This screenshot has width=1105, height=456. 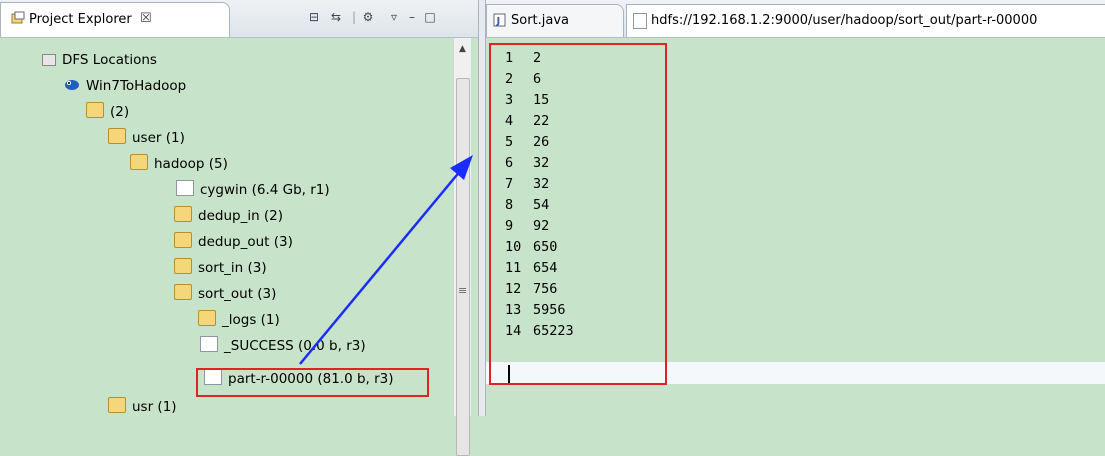 I want to click on dfs-locations-icon, so click(x=49, y=60).